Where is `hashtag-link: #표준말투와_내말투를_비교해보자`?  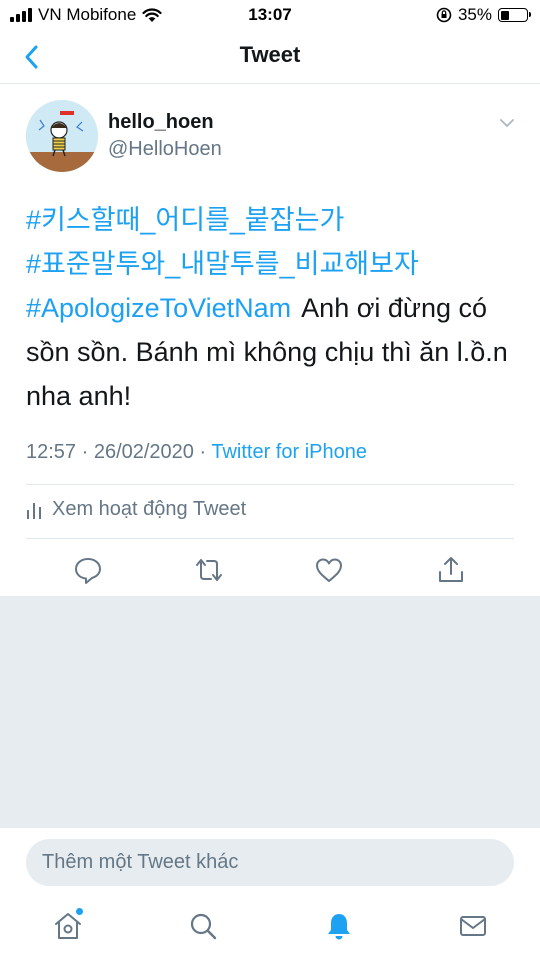 hashtag-link: #표준말투와_내말투를_비교해보자 is located at coordinates (222, 264).